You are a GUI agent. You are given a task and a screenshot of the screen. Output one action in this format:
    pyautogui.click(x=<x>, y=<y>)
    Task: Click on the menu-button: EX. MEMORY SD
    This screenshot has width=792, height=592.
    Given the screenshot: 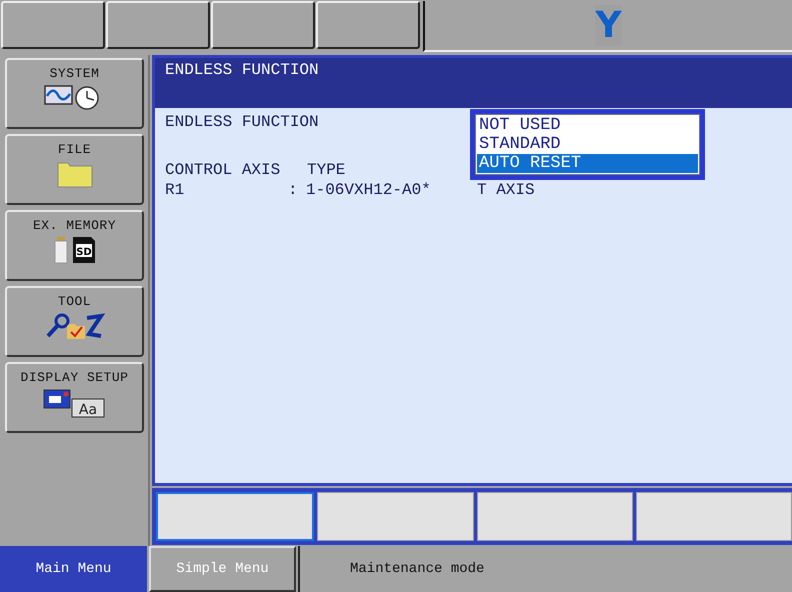 What is the action you would take?
    pyautogui.click(x=74, y=245)
    